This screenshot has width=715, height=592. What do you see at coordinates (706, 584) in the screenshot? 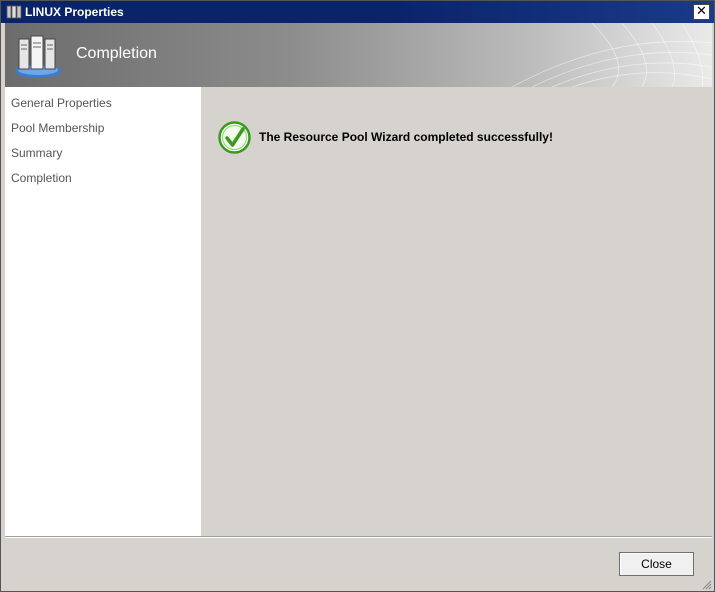
I see `resize-grip-icon` at bounding box center [706, 584].